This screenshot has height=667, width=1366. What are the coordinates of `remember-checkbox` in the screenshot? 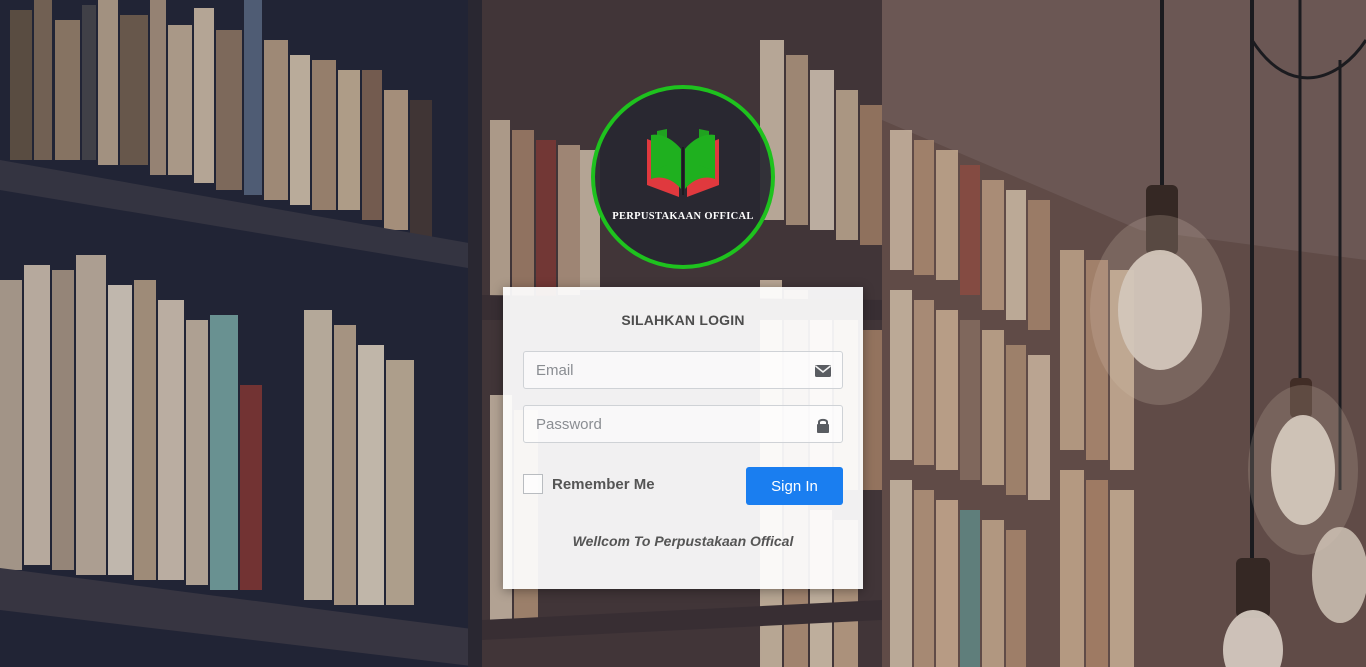 It's located at (533, 484).